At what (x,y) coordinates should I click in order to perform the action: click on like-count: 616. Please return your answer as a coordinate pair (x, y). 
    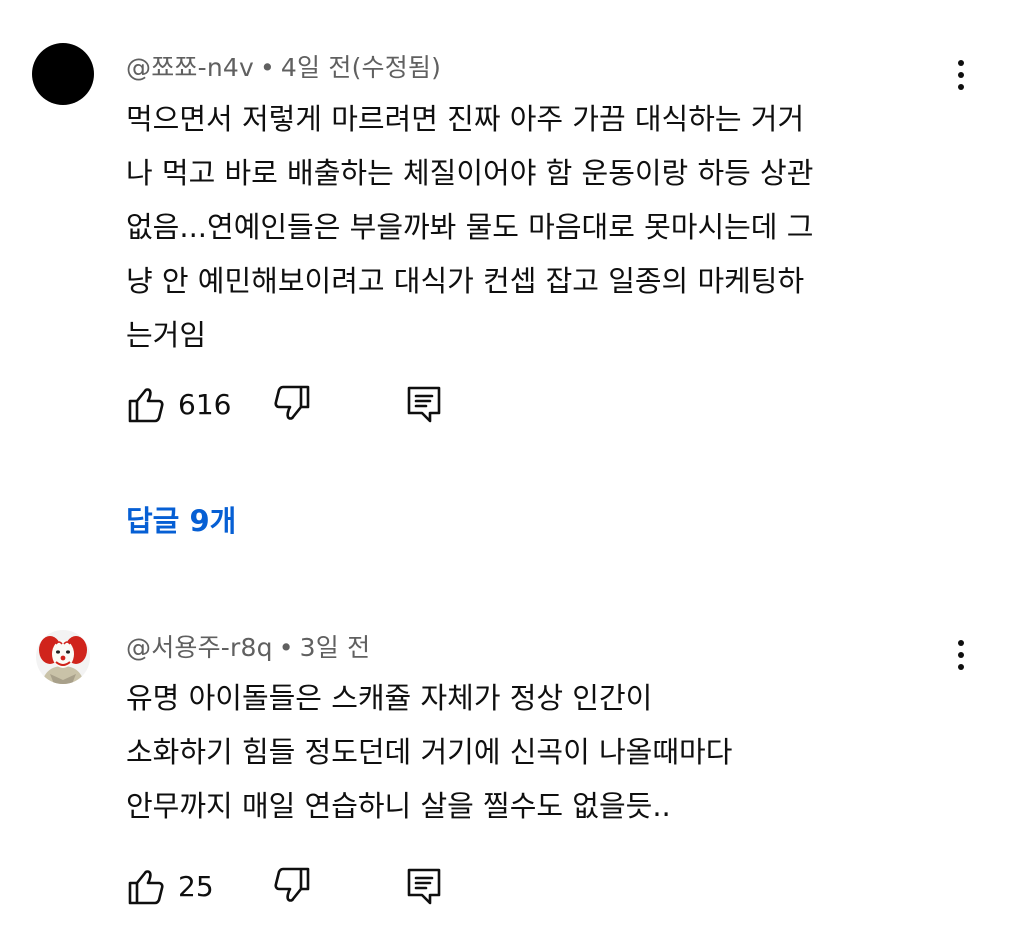
    Looking at the image, I should click on (205, 404).